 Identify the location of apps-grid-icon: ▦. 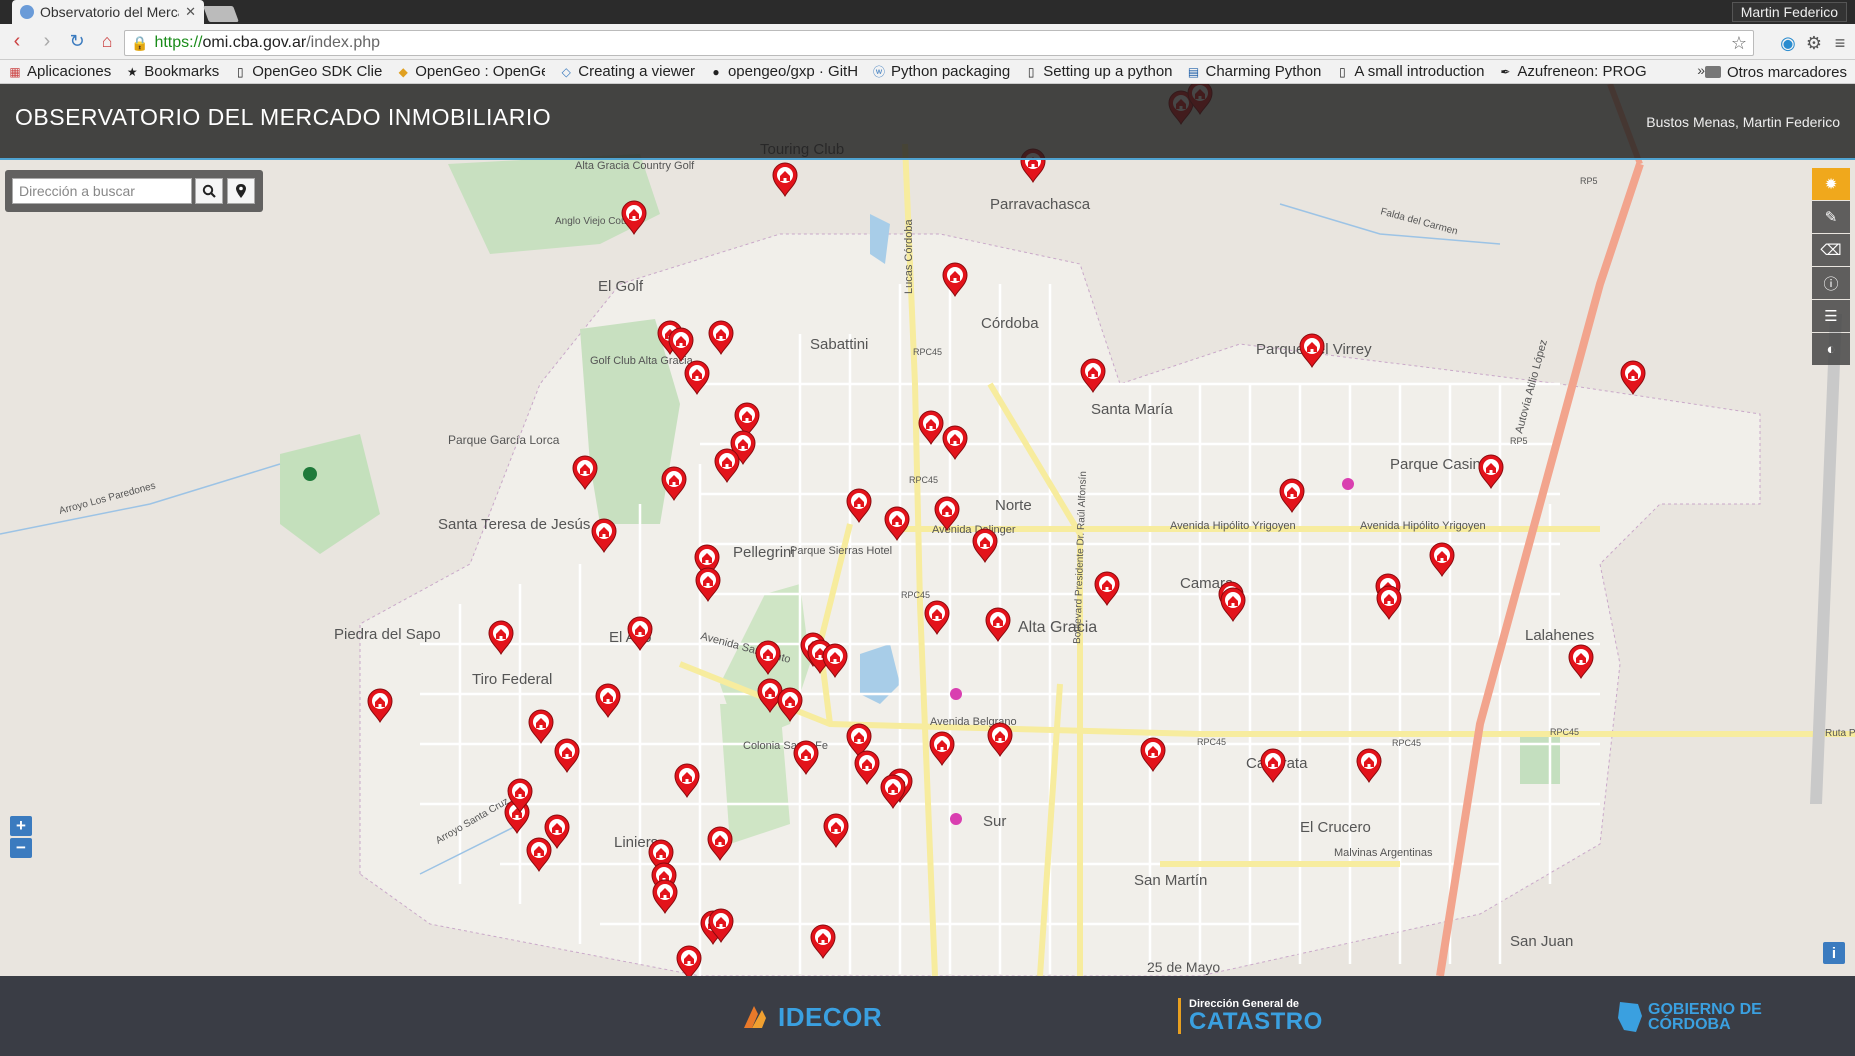
(15, 71).